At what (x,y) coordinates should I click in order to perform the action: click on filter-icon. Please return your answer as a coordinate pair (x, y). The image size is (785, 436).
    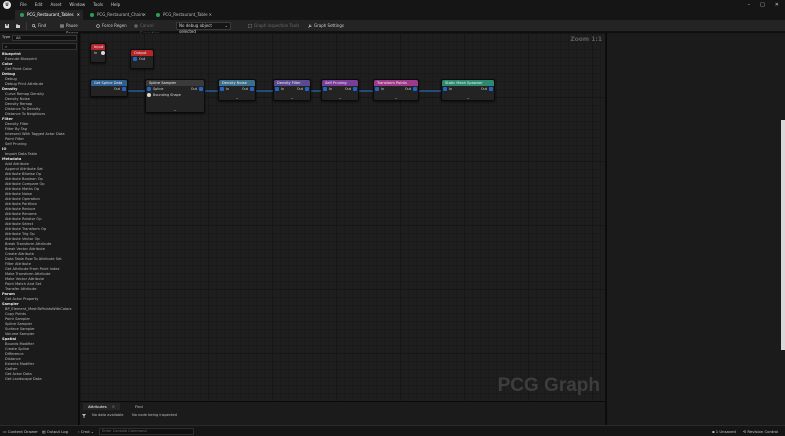
    Looking at the image, I should click on (84, 415).